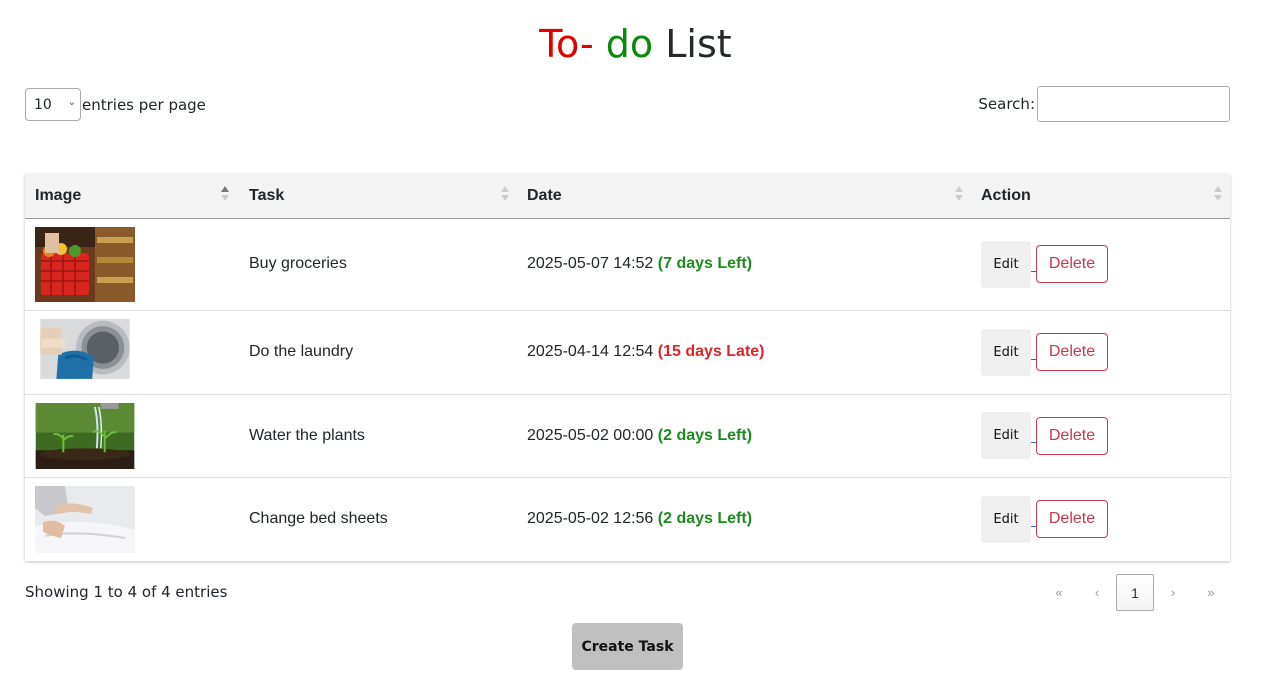 This screenshot has width=1271, height=692. Describe the element at coordinates (705, 263) in the screenshot. I see `status-text: (7 days Left)` at that location.